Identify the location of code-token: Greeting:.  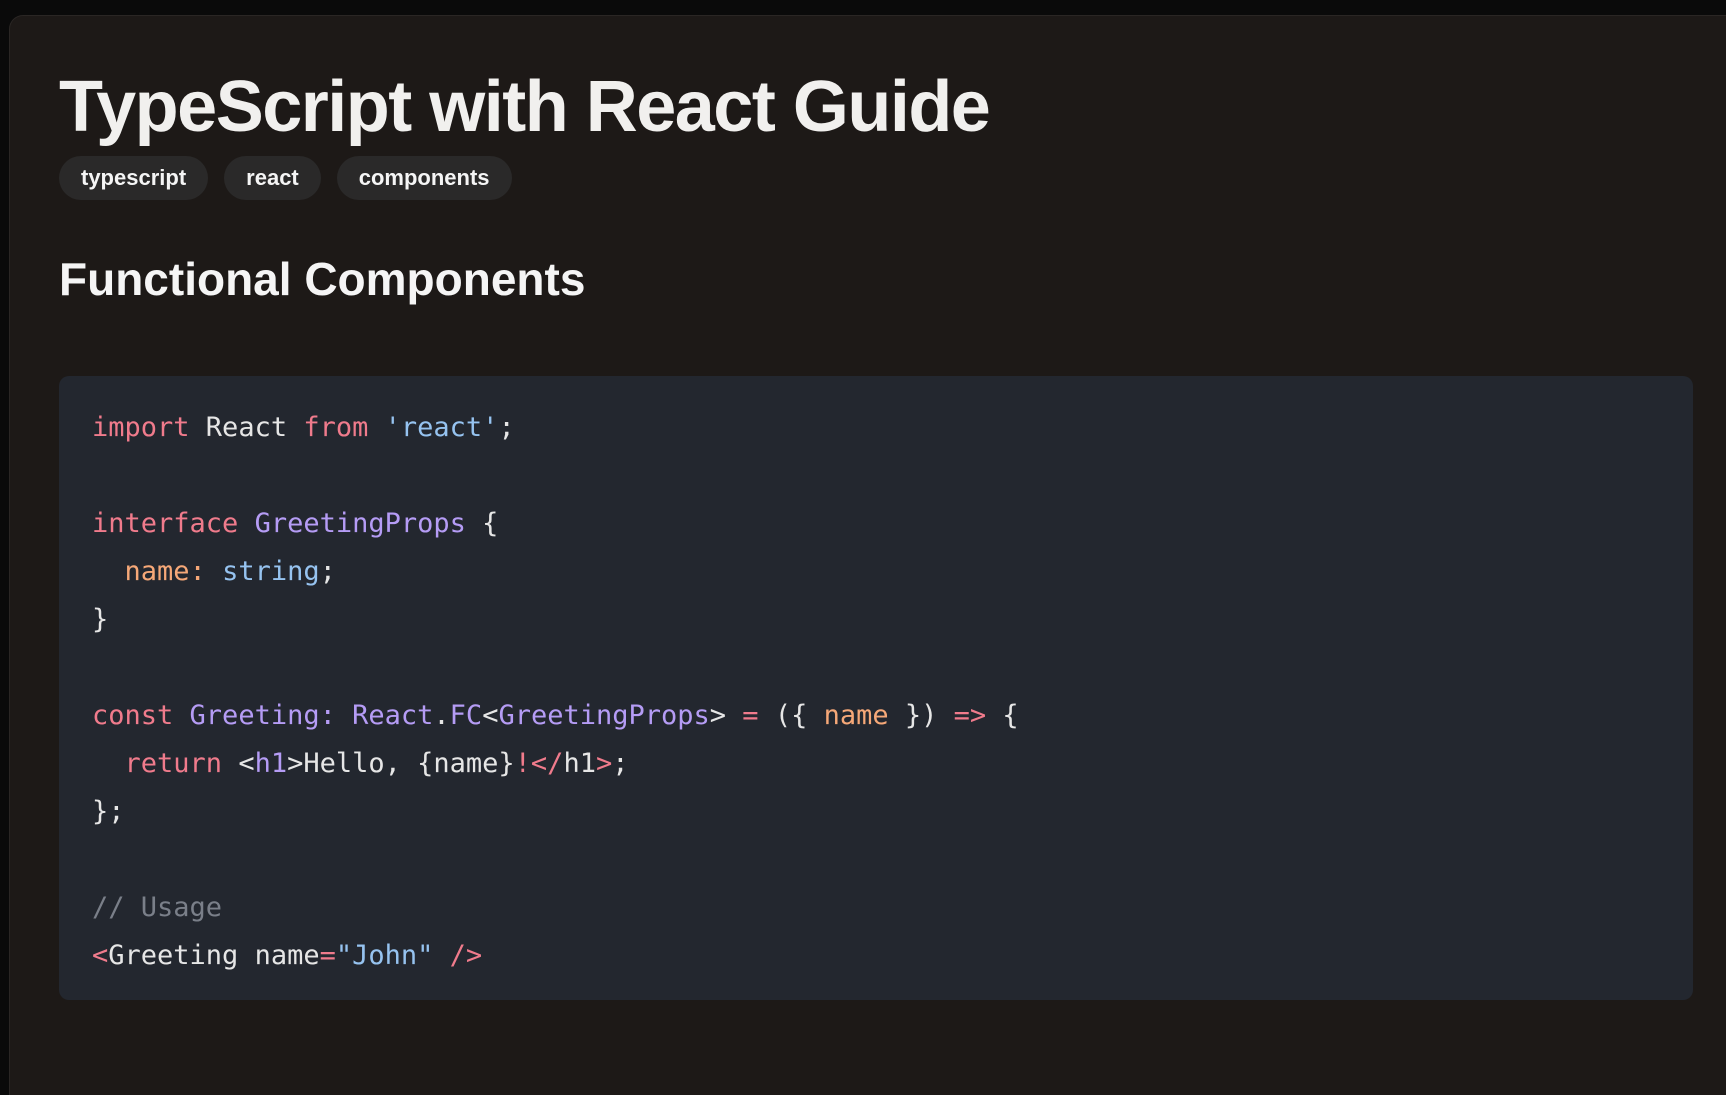
(262, 715).